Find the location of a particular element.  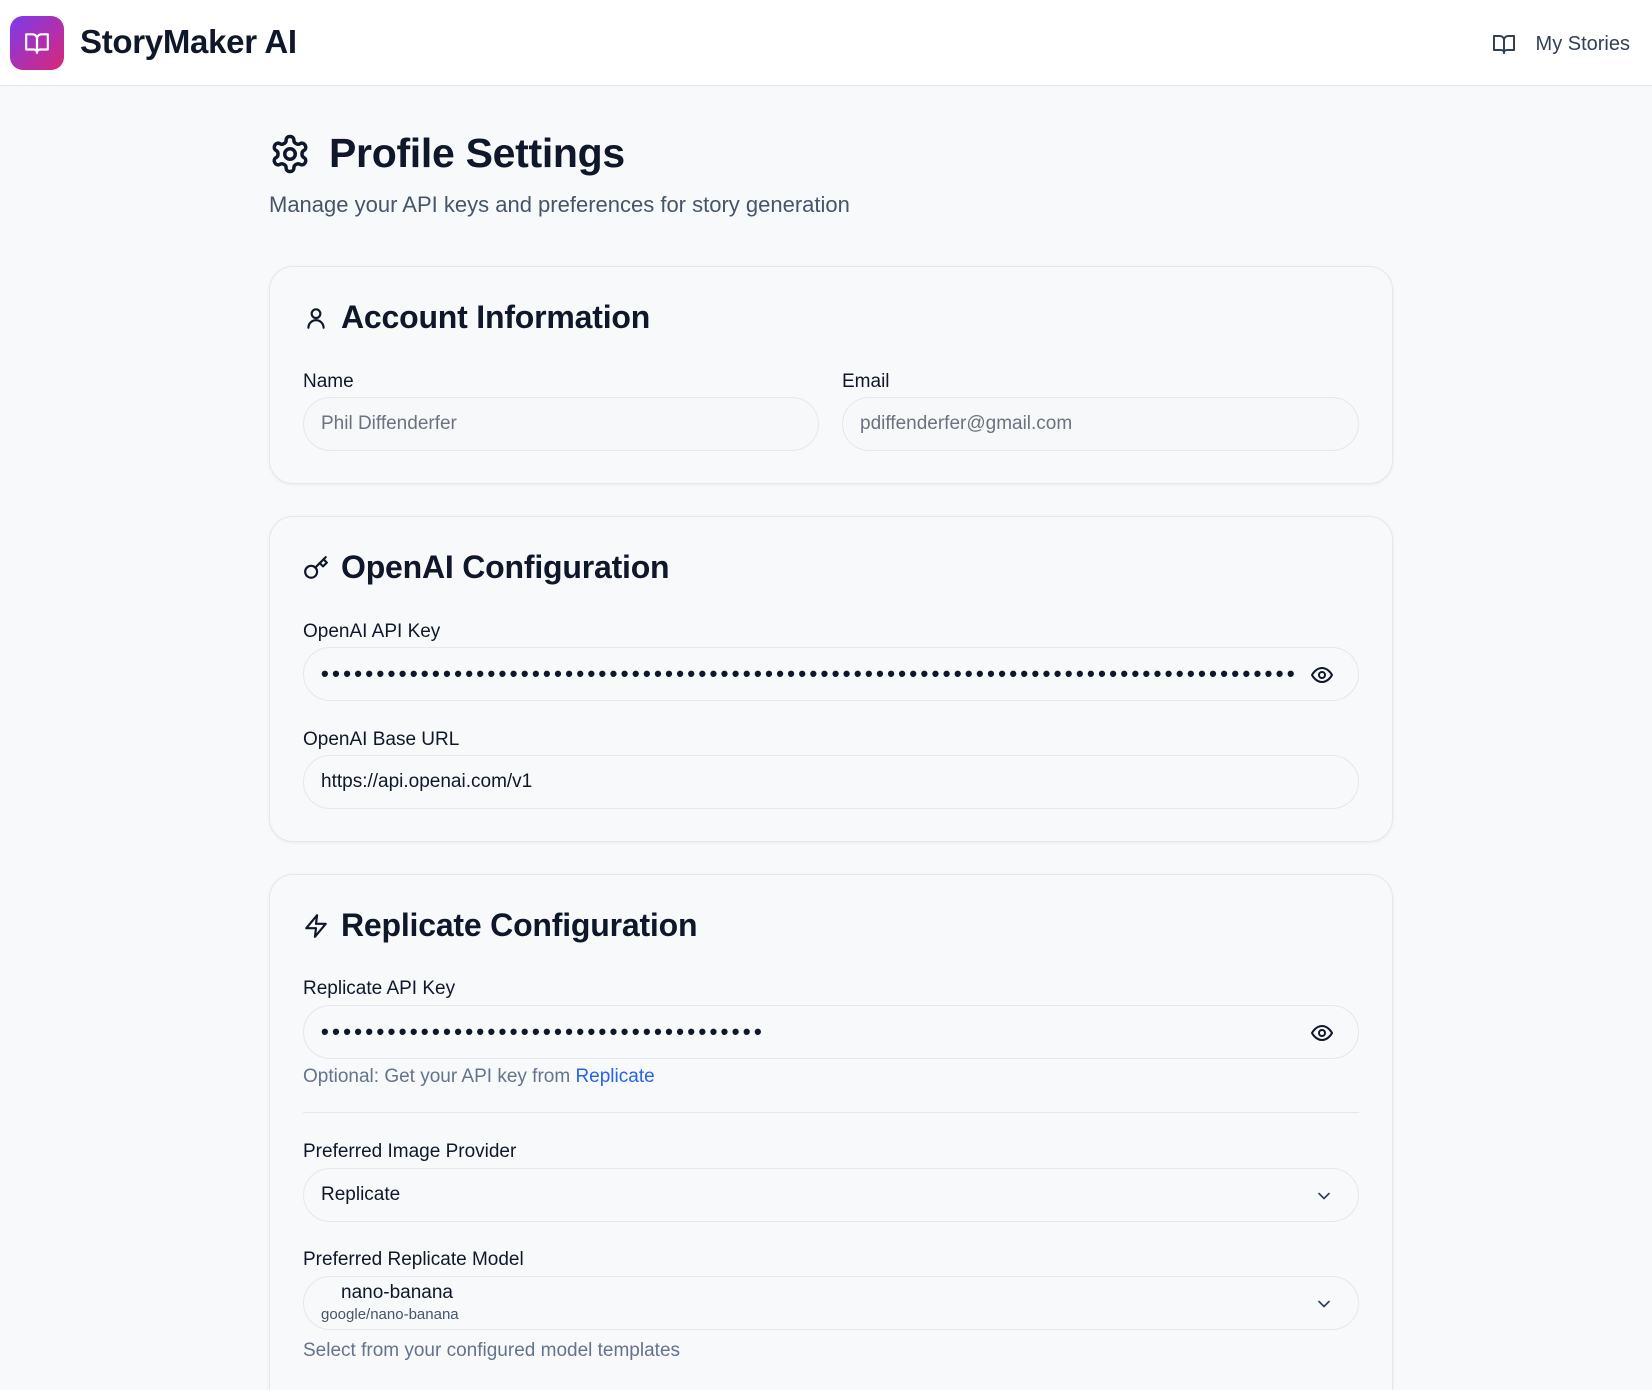

email-label: Email is located at coordinates (866, 381).